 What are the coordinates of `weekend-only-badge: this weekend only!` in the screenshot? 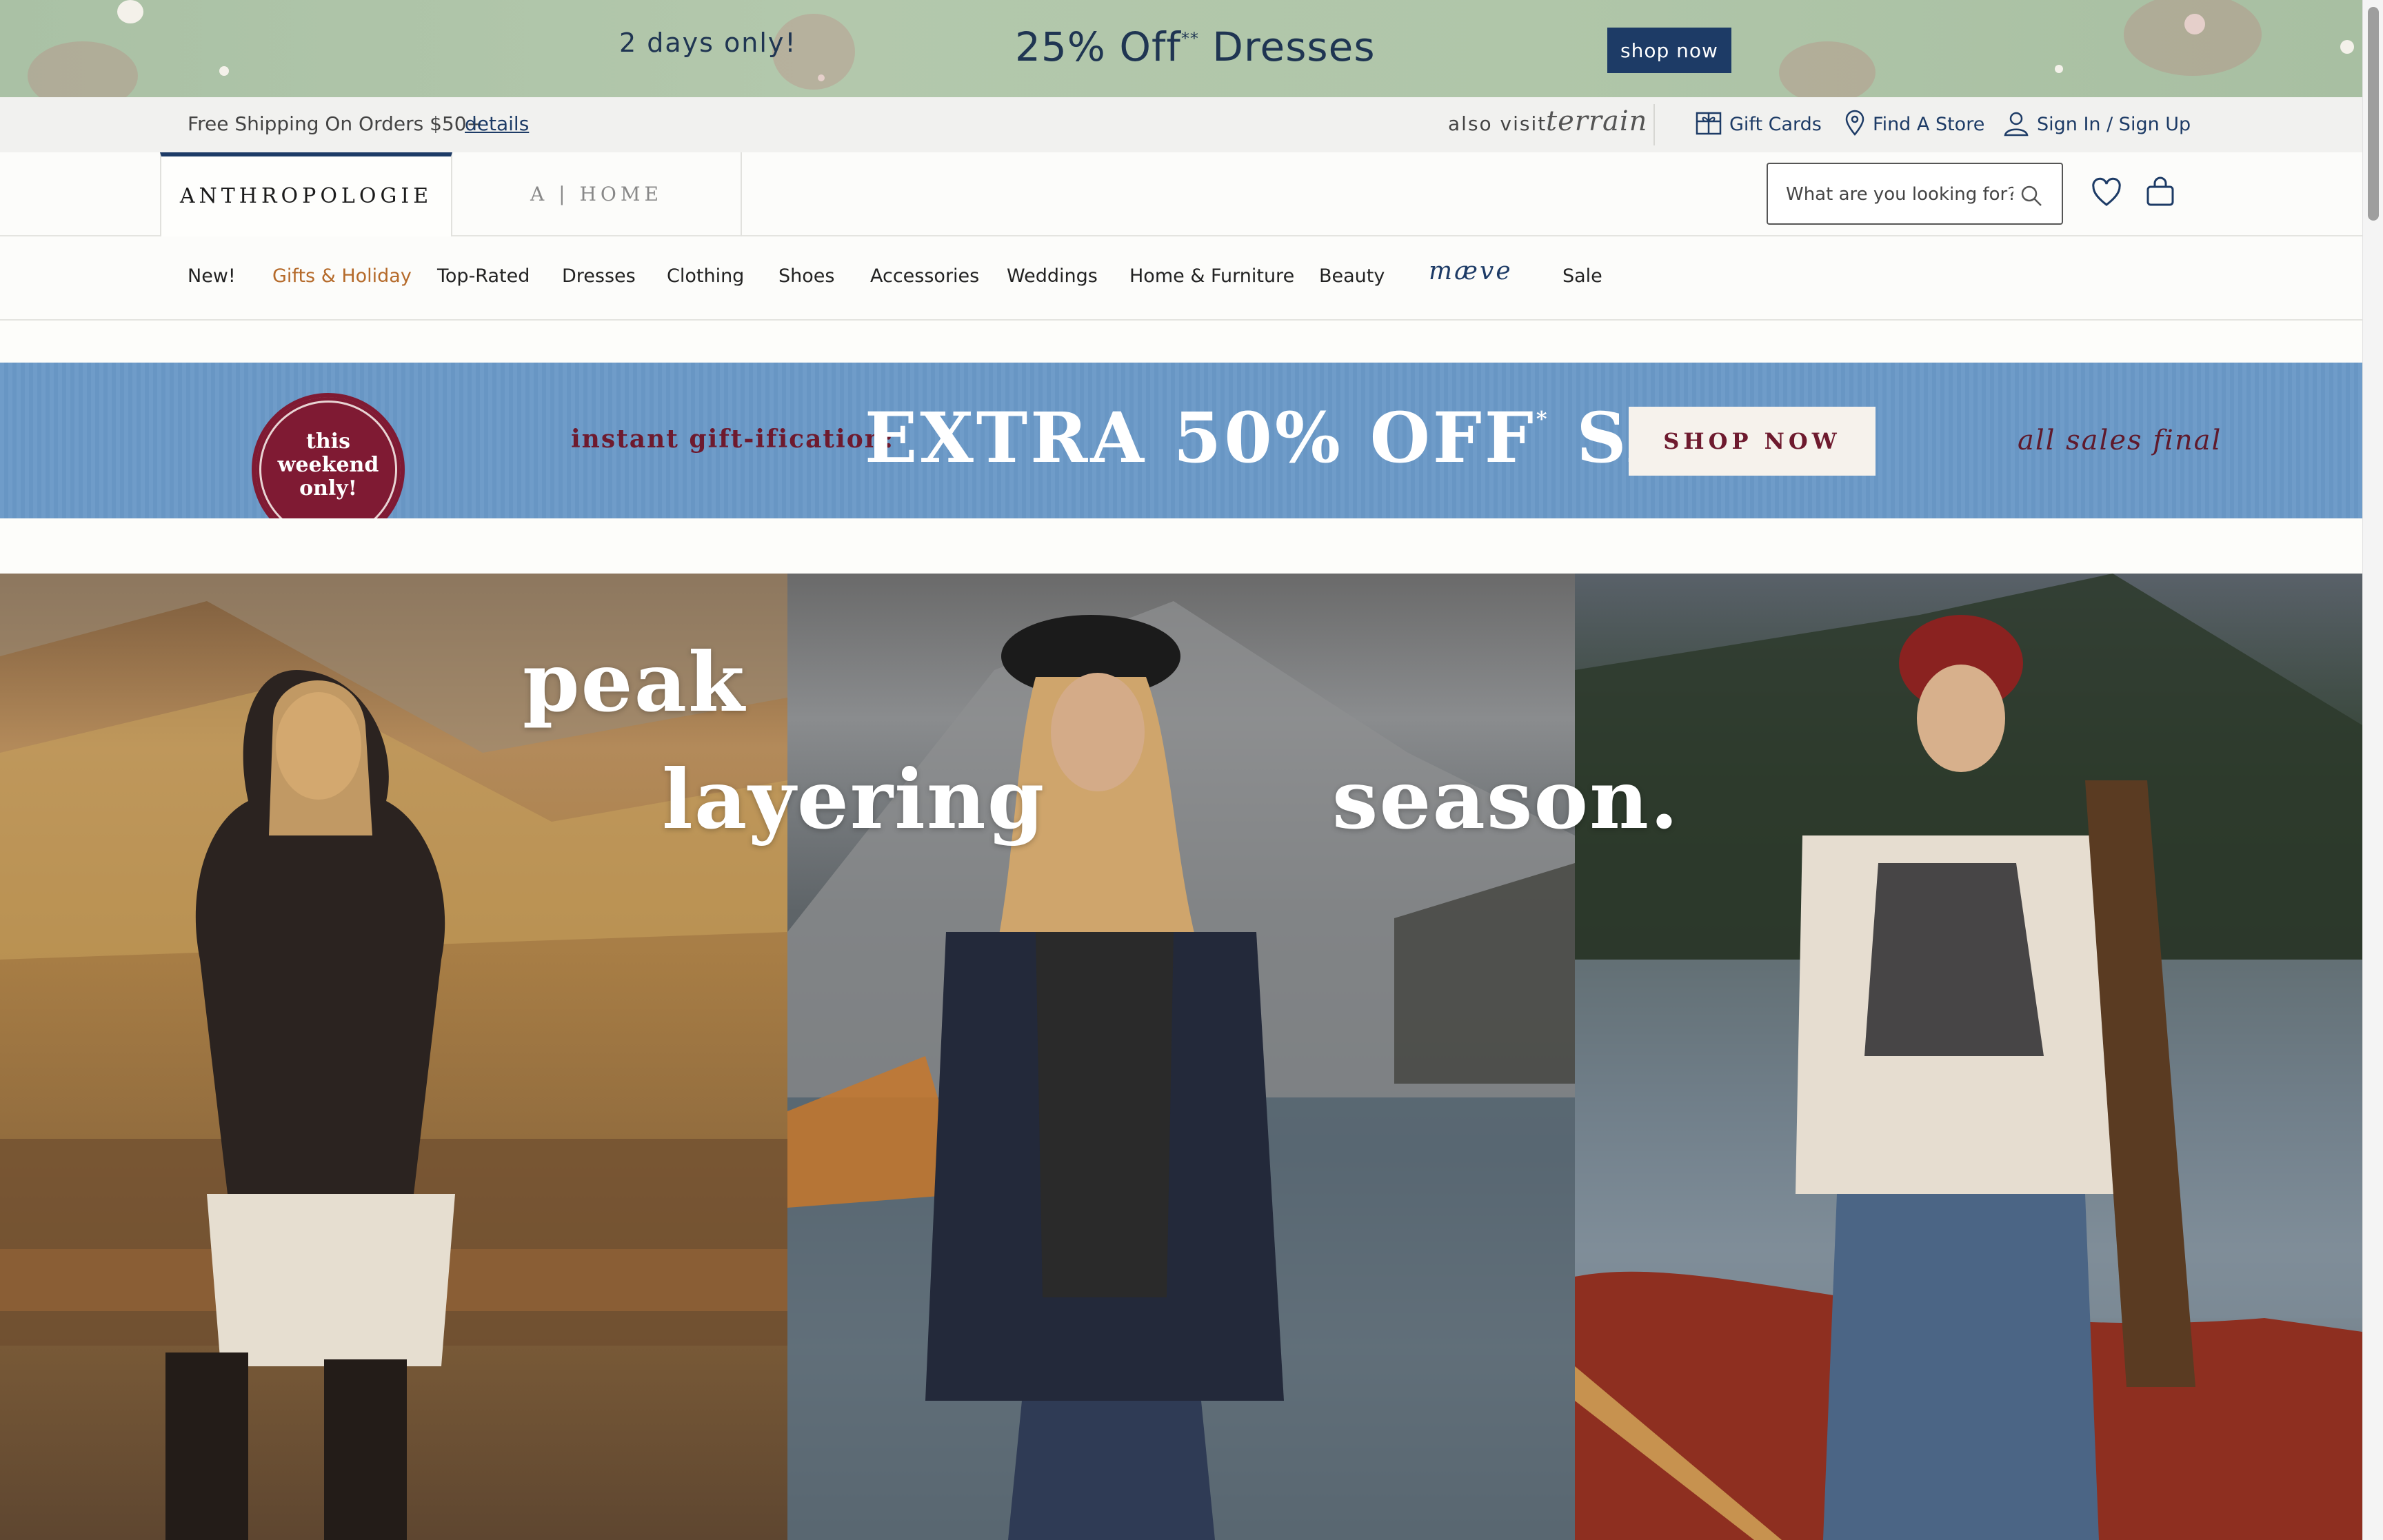 It's located at (328, 456).